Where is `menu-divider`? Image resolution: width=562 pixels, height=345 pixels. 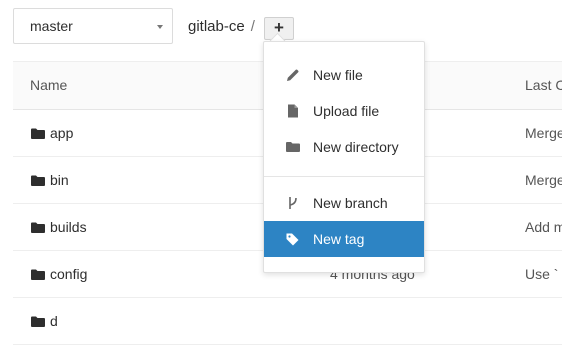 menu-divider is located at coordinates (344, 176).